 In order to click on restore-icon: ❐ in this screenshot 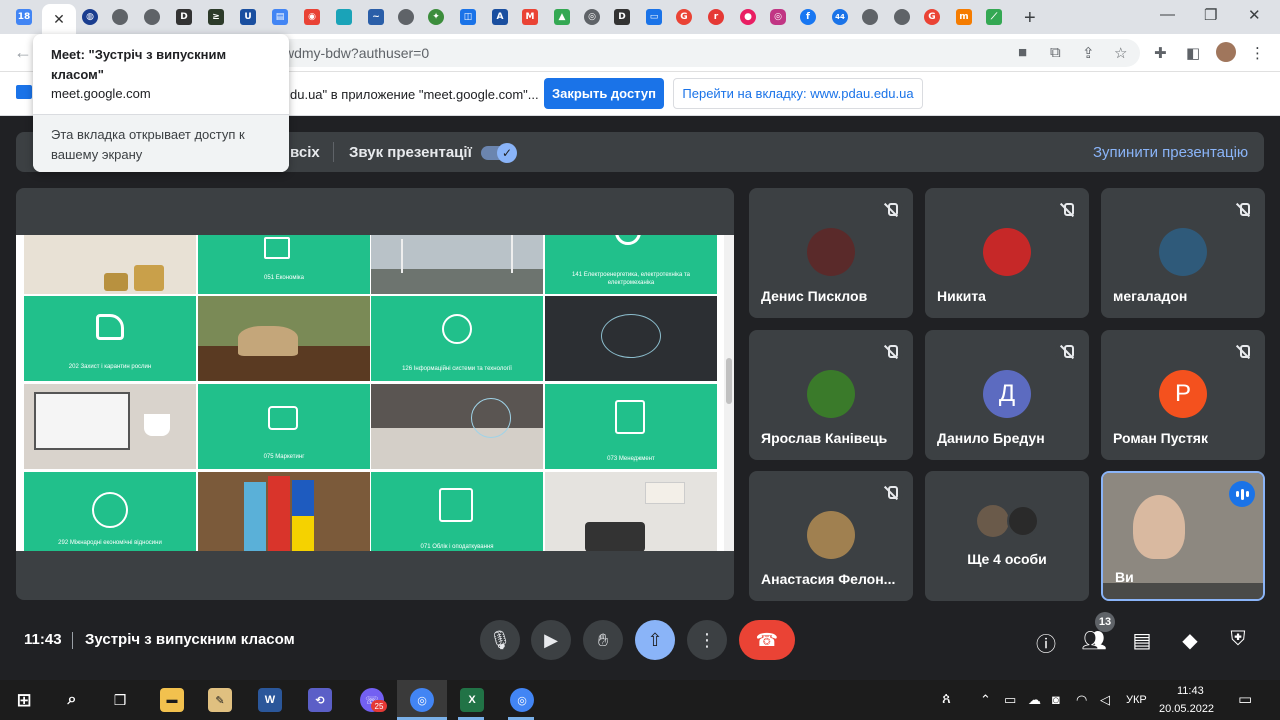, I will do `click(1210, 15)`.